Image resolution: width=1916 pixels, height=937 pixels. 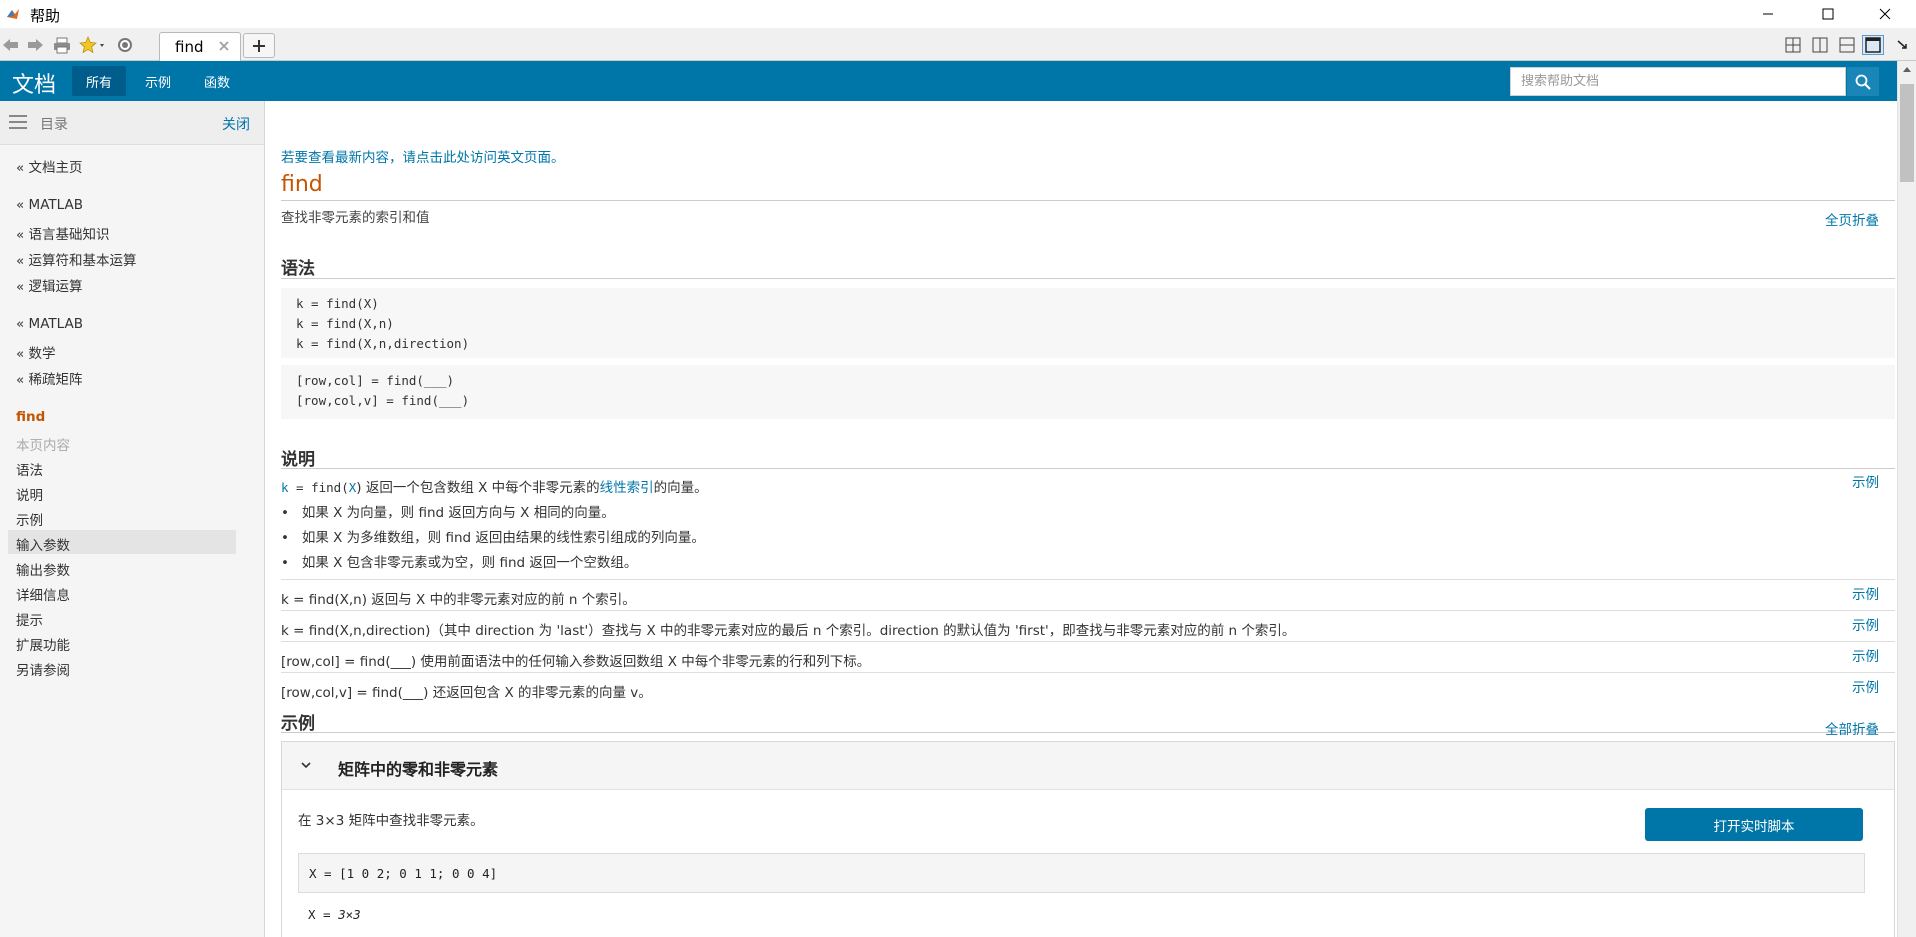 I want to click on print-button, so click(x=62, y=45).